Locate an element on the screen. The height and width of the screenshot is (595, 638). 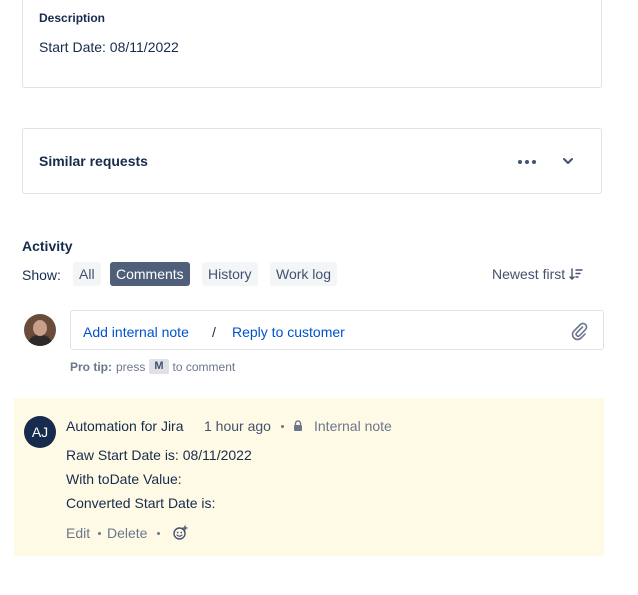
filter-history-button: History is located at coordinates (230, 274).